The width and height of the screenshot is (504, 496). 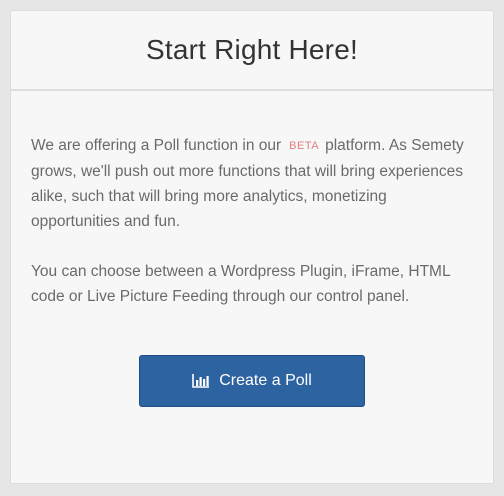 I want to click on create-poll-label: Create a Poll, so click(x=265, y=380).